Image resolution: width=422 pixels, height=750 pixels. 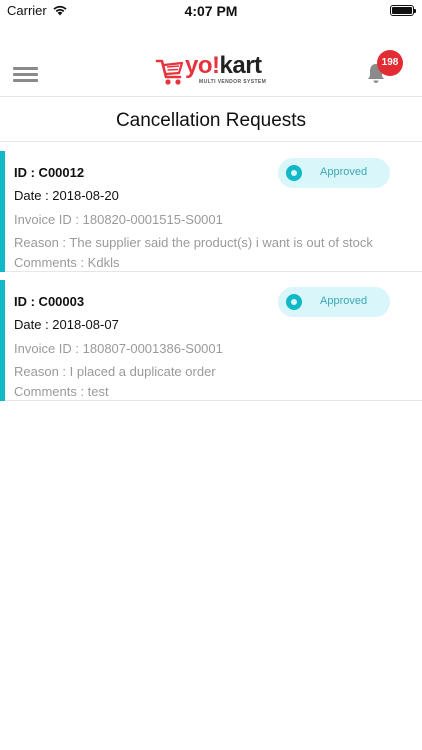 I want to click on notification-count-badge: 198, so click(x=390, y=63).